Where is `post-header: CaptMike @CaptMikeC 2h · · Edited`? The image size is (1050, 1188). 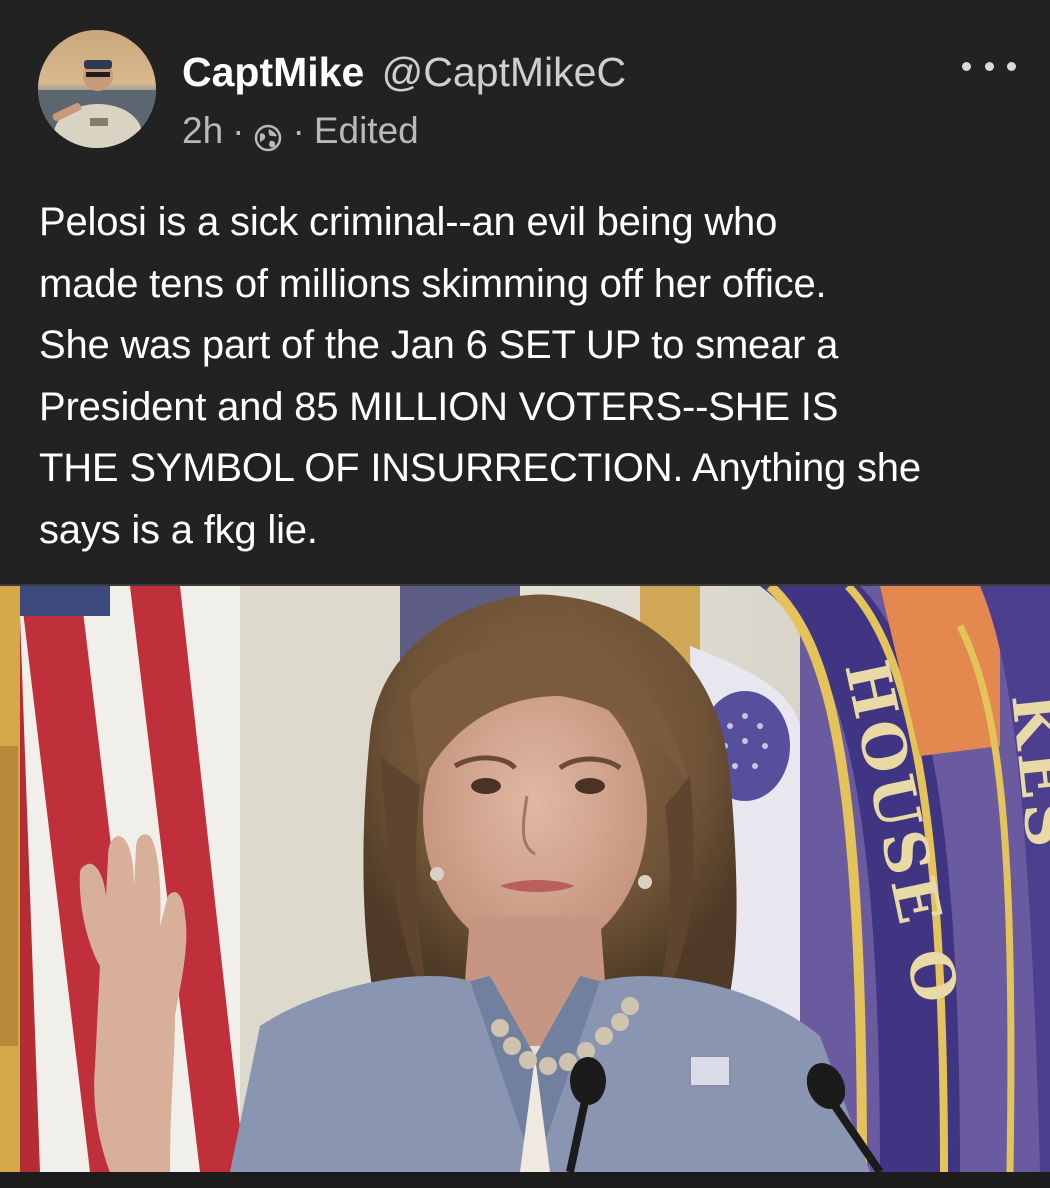 post-header: CaptMike @CaptMikeC 2h · · Edited is located at coordinates (525, 85).